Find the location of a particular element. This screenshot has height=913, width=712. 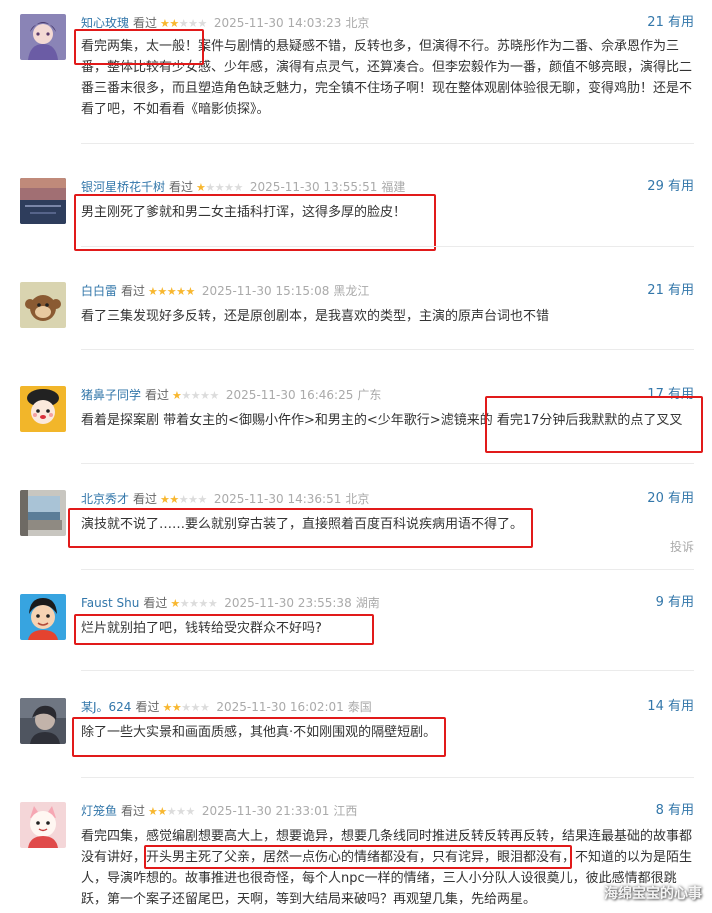

report-link: 投诉 is located at coordinates (682, 546).